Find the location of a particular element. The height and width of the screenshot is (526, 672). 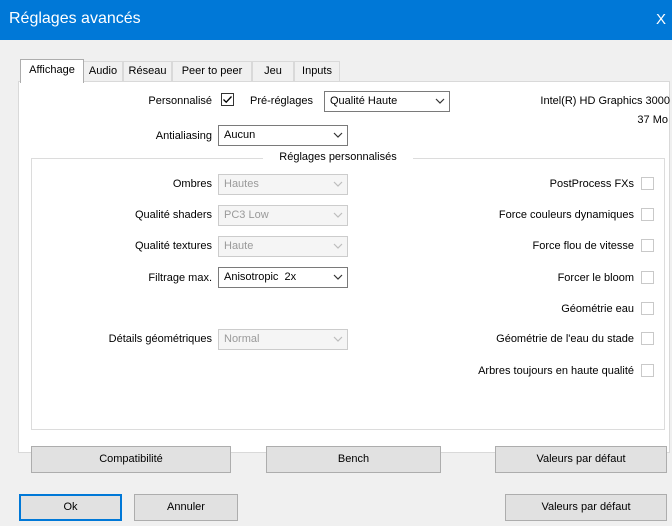

textures-value: Haute is located at coordinates (239, 246).